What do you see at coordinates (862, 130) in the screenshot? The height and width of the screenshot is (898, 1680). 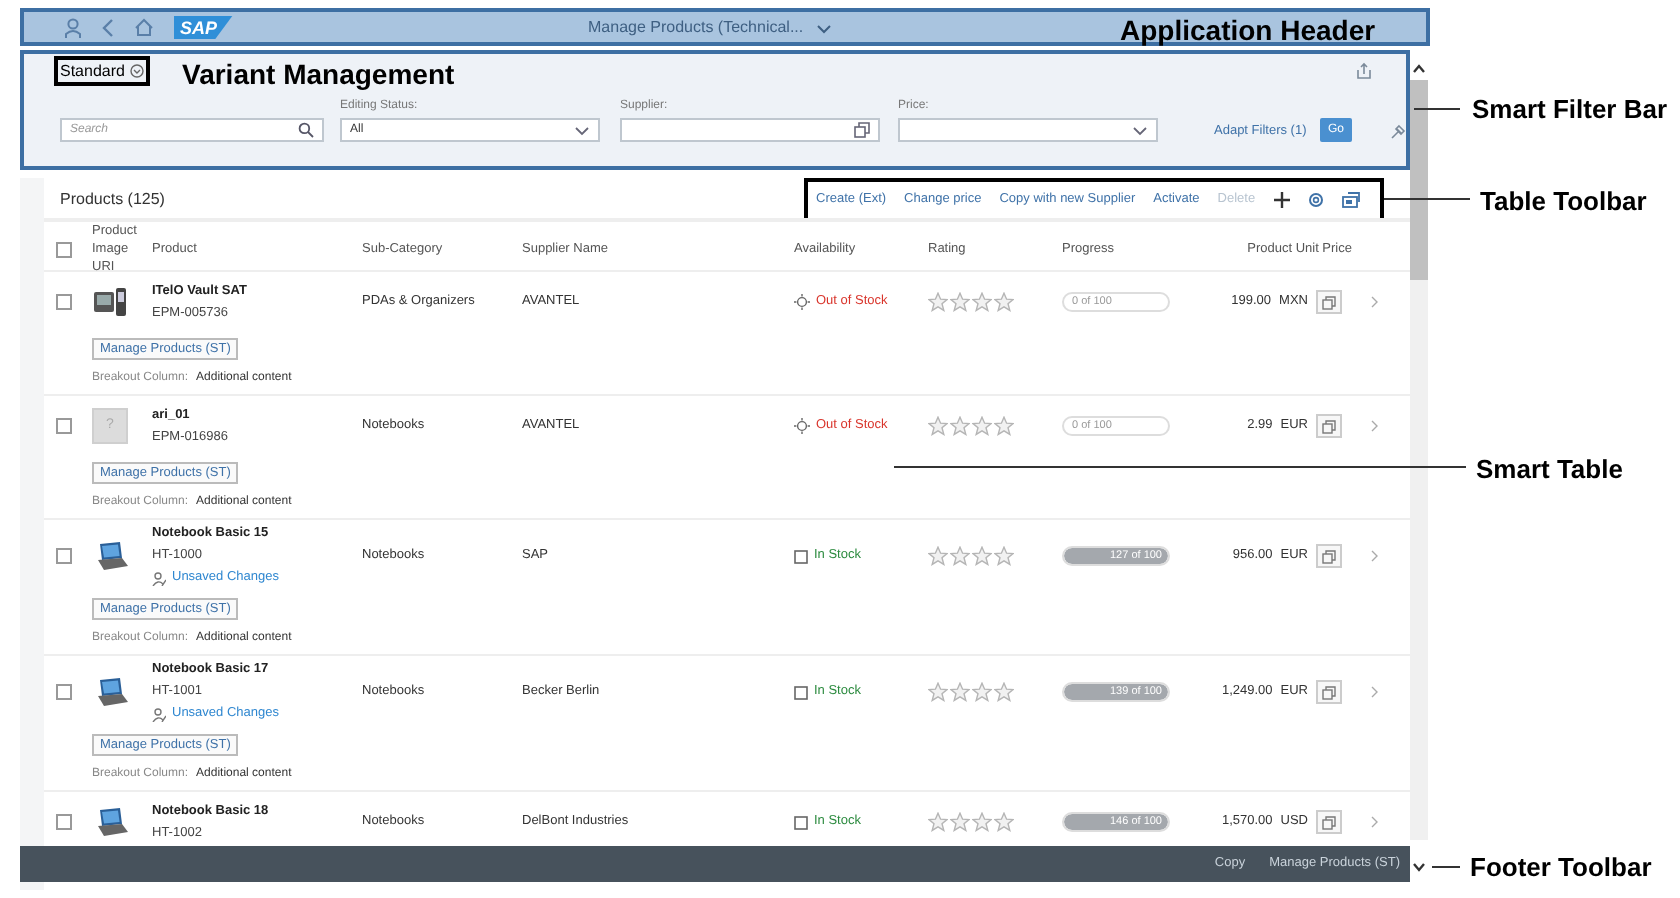 I see `value-help-icon` at bounding box center [862, 130].